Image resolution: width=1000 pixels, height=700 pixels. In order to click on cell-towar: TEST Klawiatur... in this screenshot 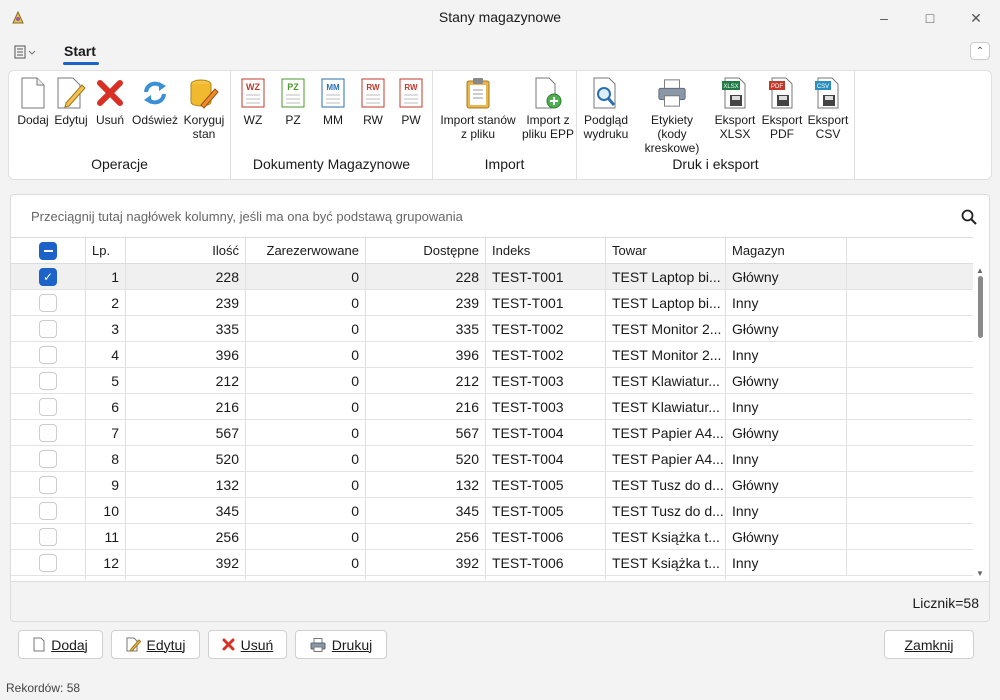, I will do `click(666, 380)`.